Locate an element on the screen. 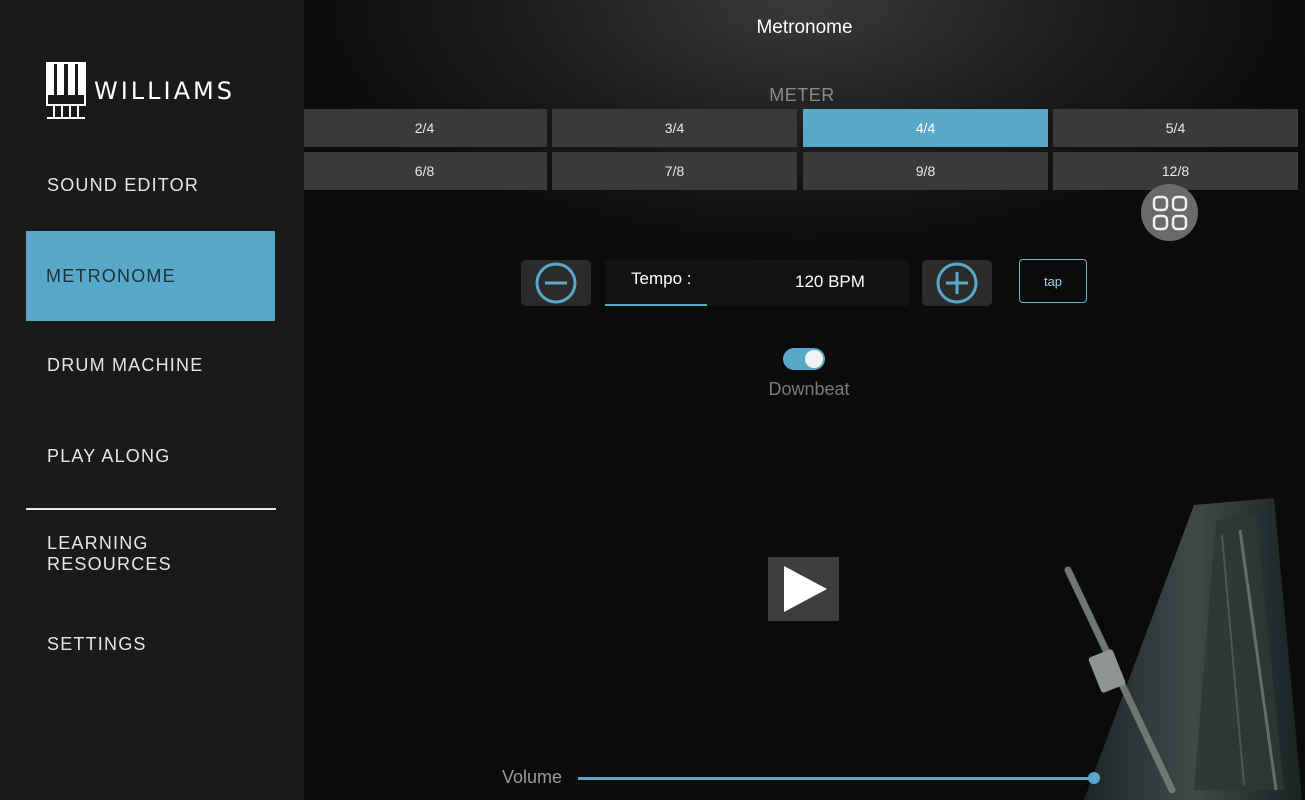  nav-item-drum-machine: DRUM MACHINE is located at coordinates (150, 365).